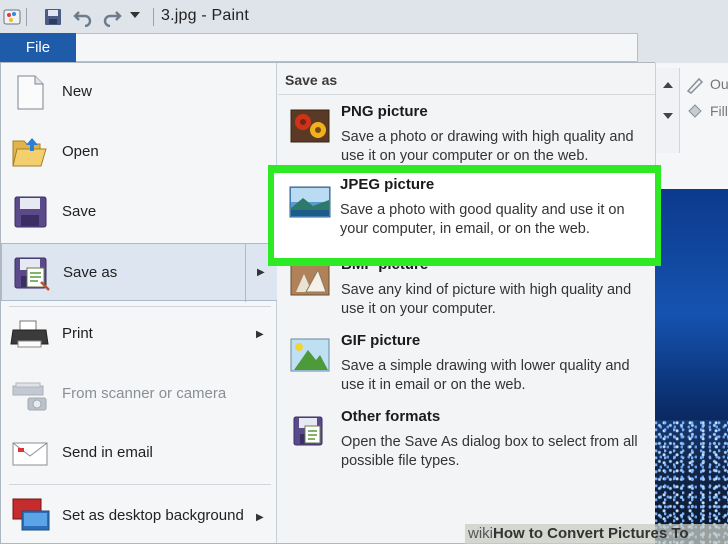 The width and height of the screenshot is (728, 544). What do you see at coordinates (135, 16) in the screenshot?
I see `customize-dropdown-icon` at bounding box center [135, 16].